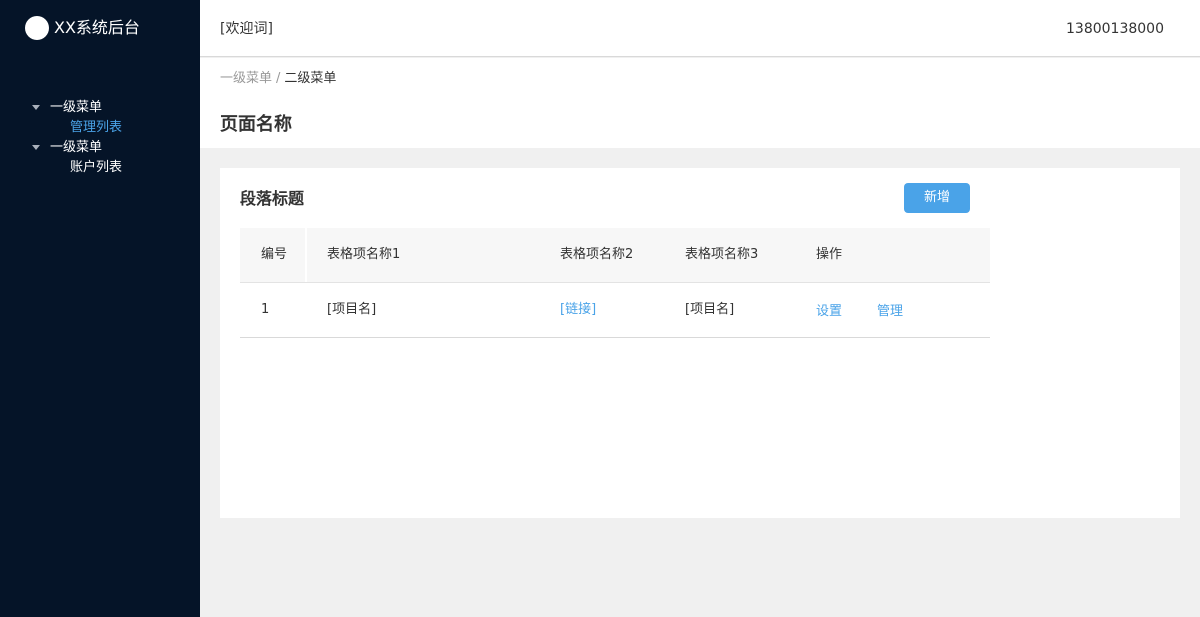  I want to click on circle-logo-icon, so click(37, 28).